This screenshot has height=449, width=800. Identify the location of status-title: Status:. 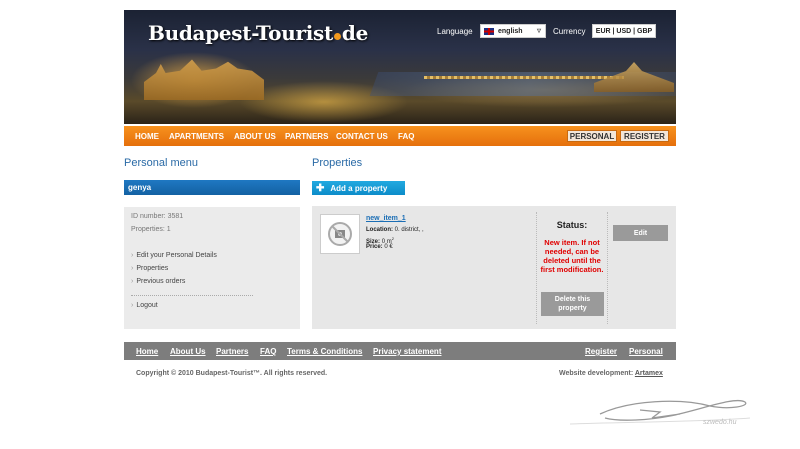
(572, 225).